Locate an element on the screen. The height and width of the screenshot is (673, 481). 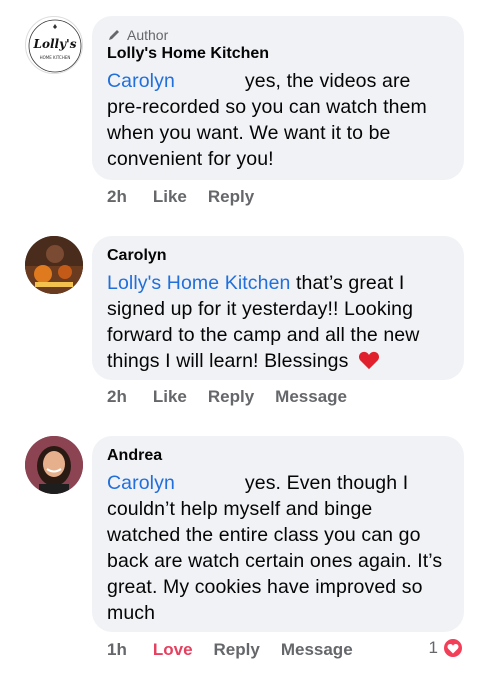
comment-author-name: Andrea is located at coordinates (278, 456).